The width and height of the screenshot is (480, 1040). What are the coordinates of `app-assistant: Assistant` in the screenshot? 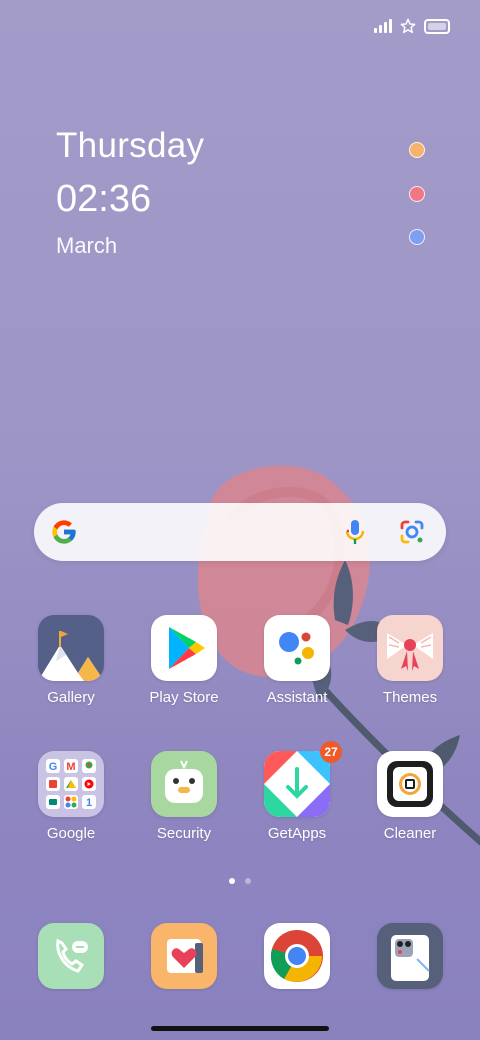 It's located at (297, 660).